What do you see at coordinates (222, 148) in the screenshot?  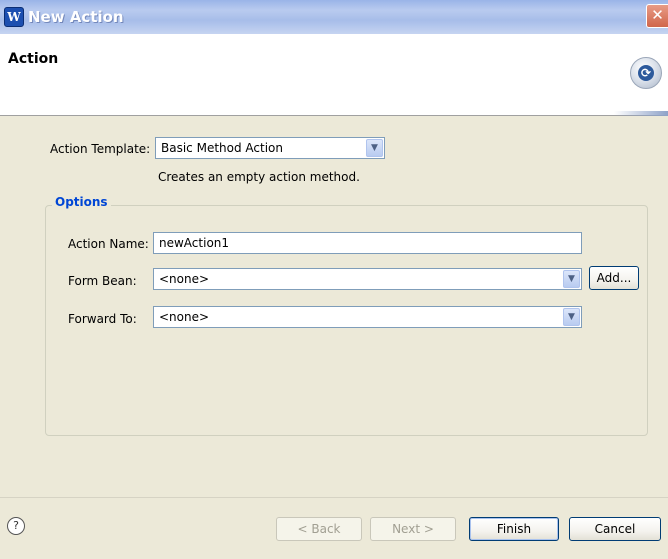 I see `action-template-value: Basic Method Action` at bounding box center [222, 148].